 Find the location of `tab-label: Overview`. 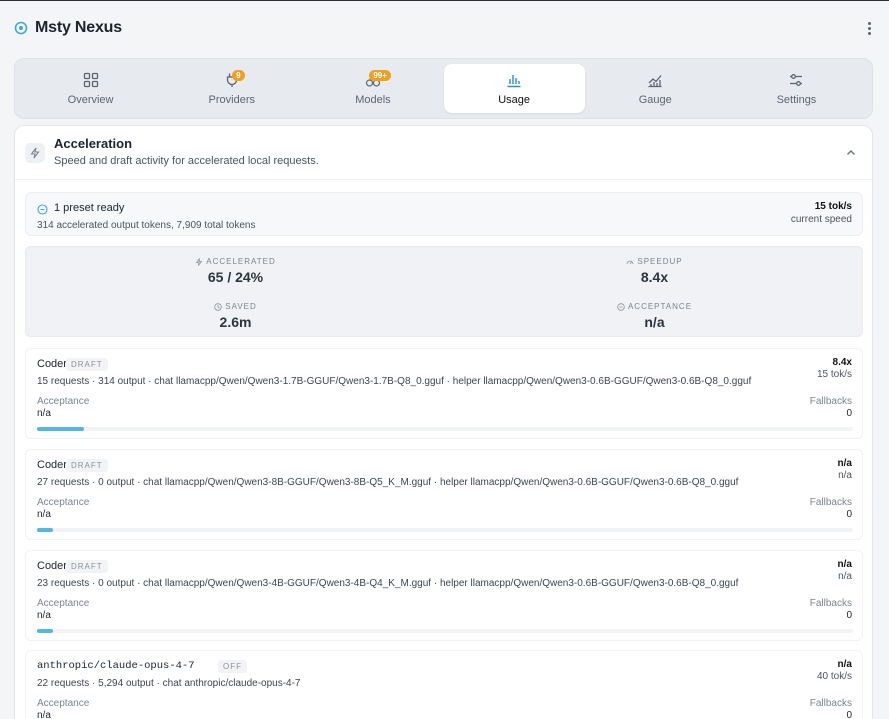

tab-label: Overview is located at coordinates (90, 100).